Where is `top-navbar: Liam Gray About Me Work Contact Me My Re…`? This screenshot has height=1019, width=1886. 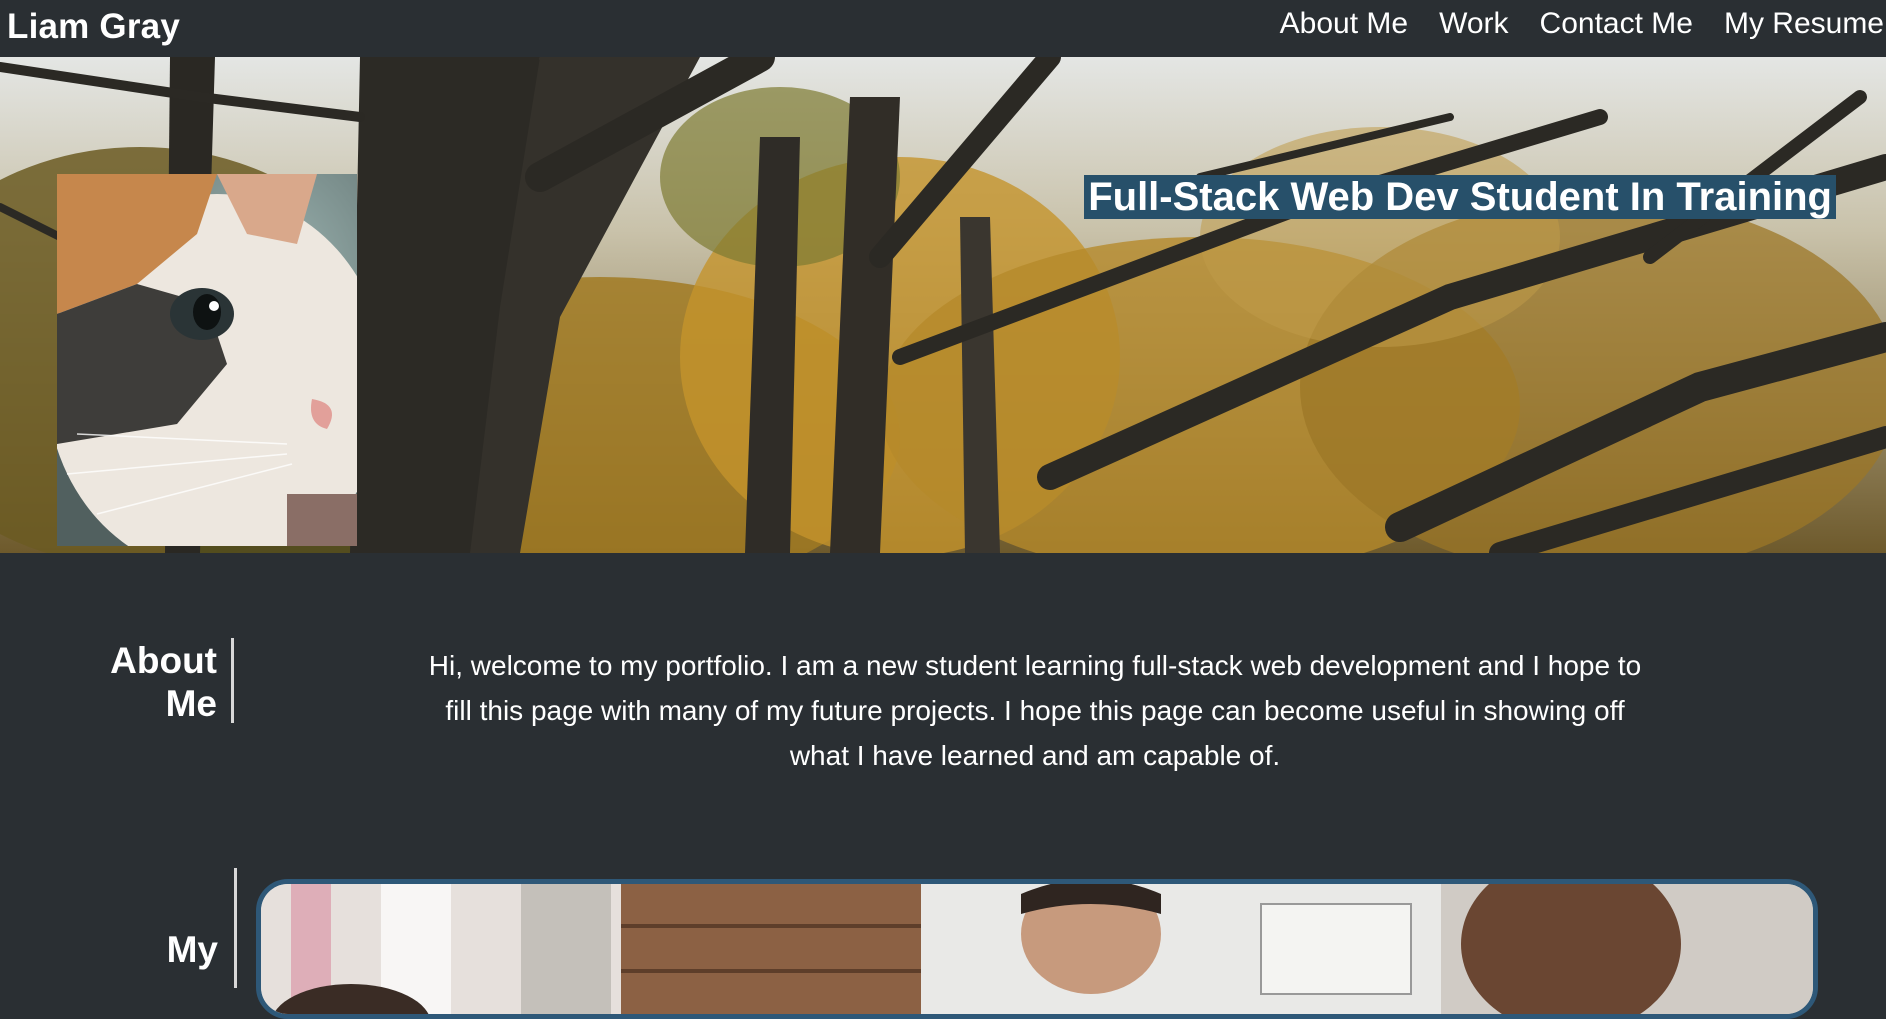 top-navbar: Liam Gray About Me Work Contact Me My Re… is located at coordinates (943, 28).